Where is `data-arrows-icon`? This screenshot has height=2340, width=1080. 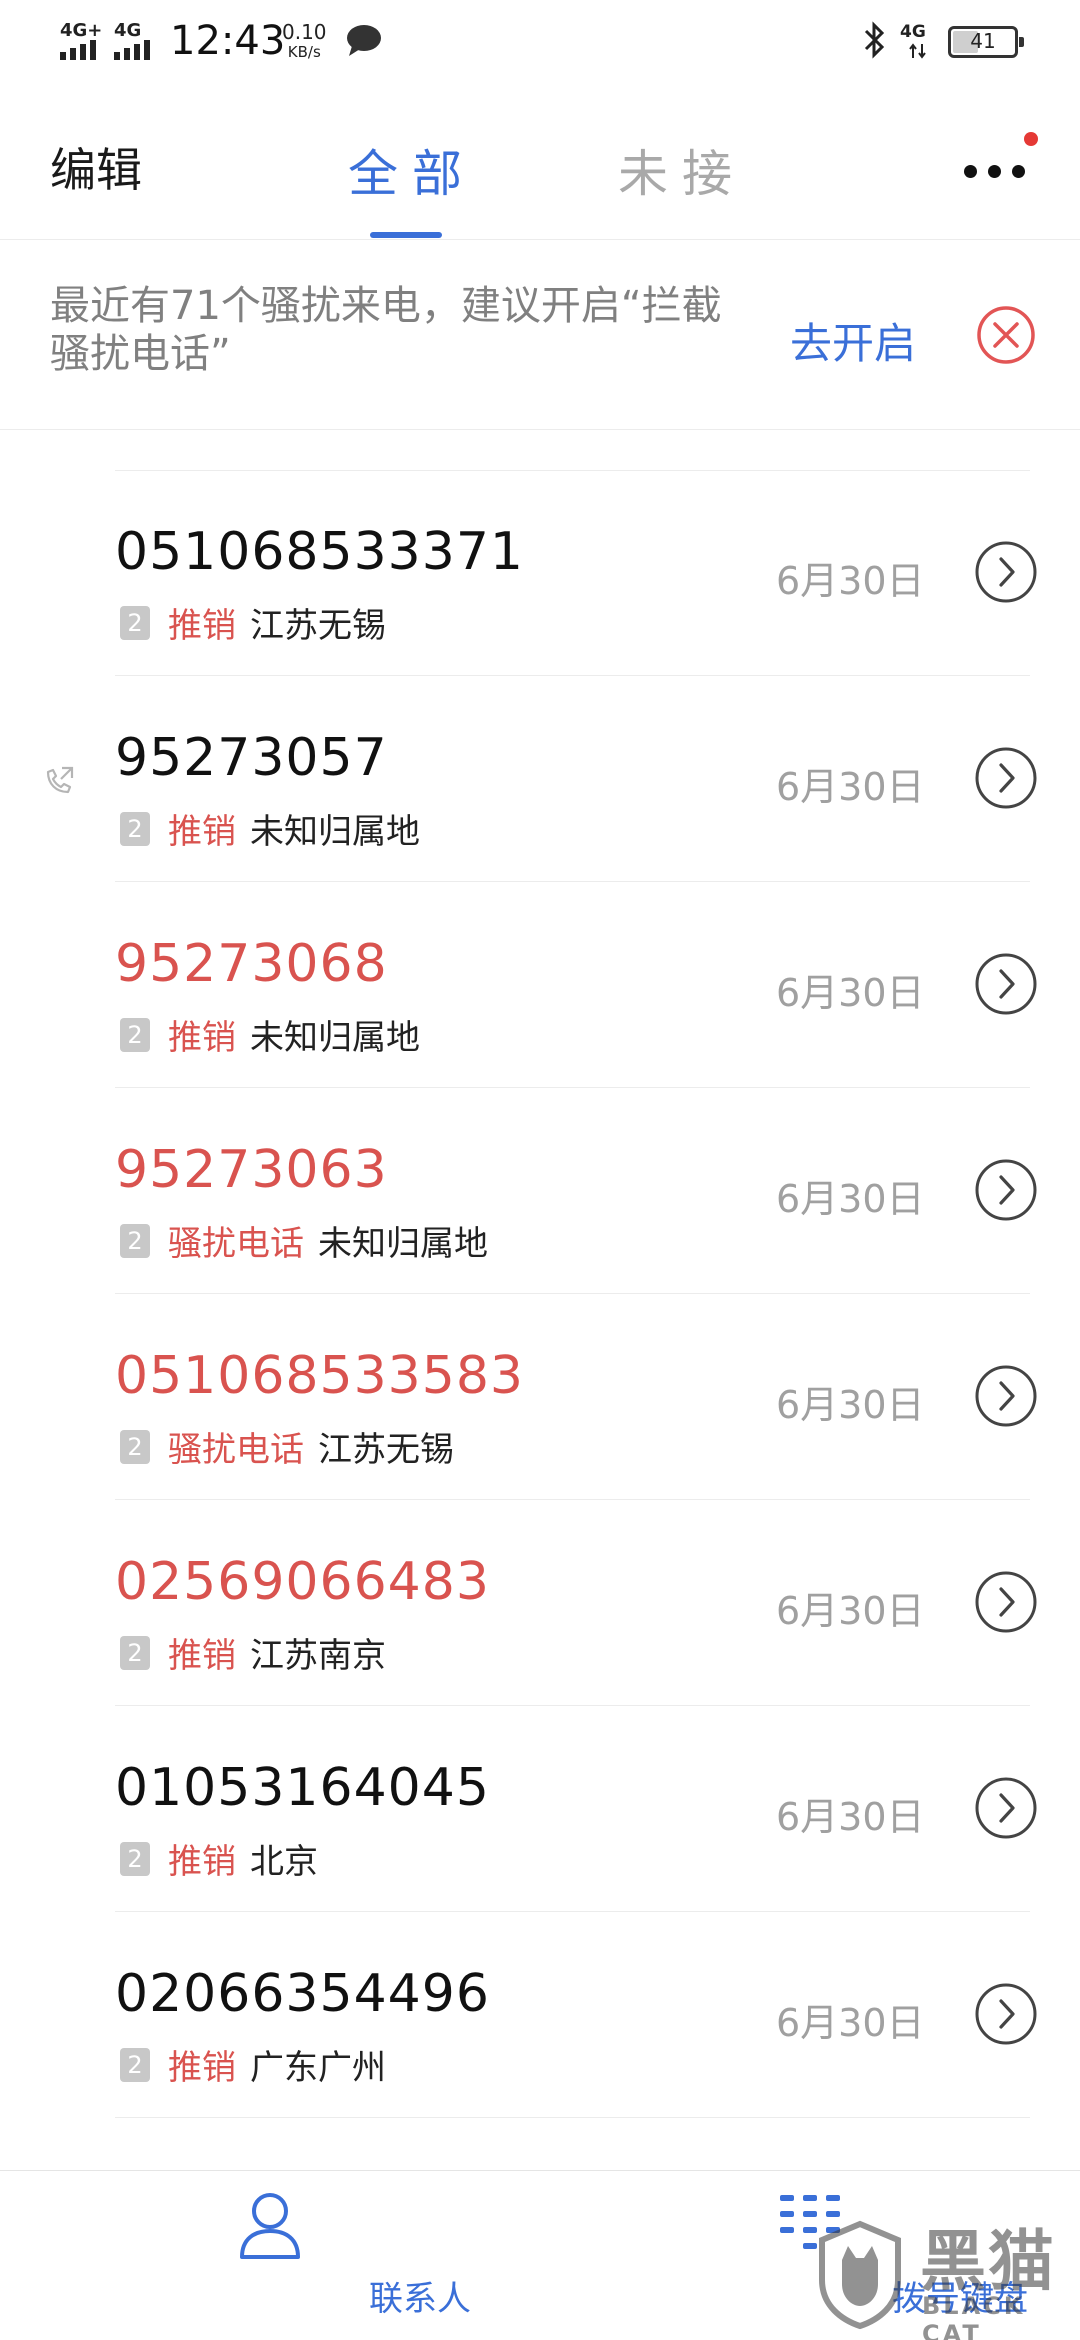
data-arrows-icon is located at coordinates (917, 51).